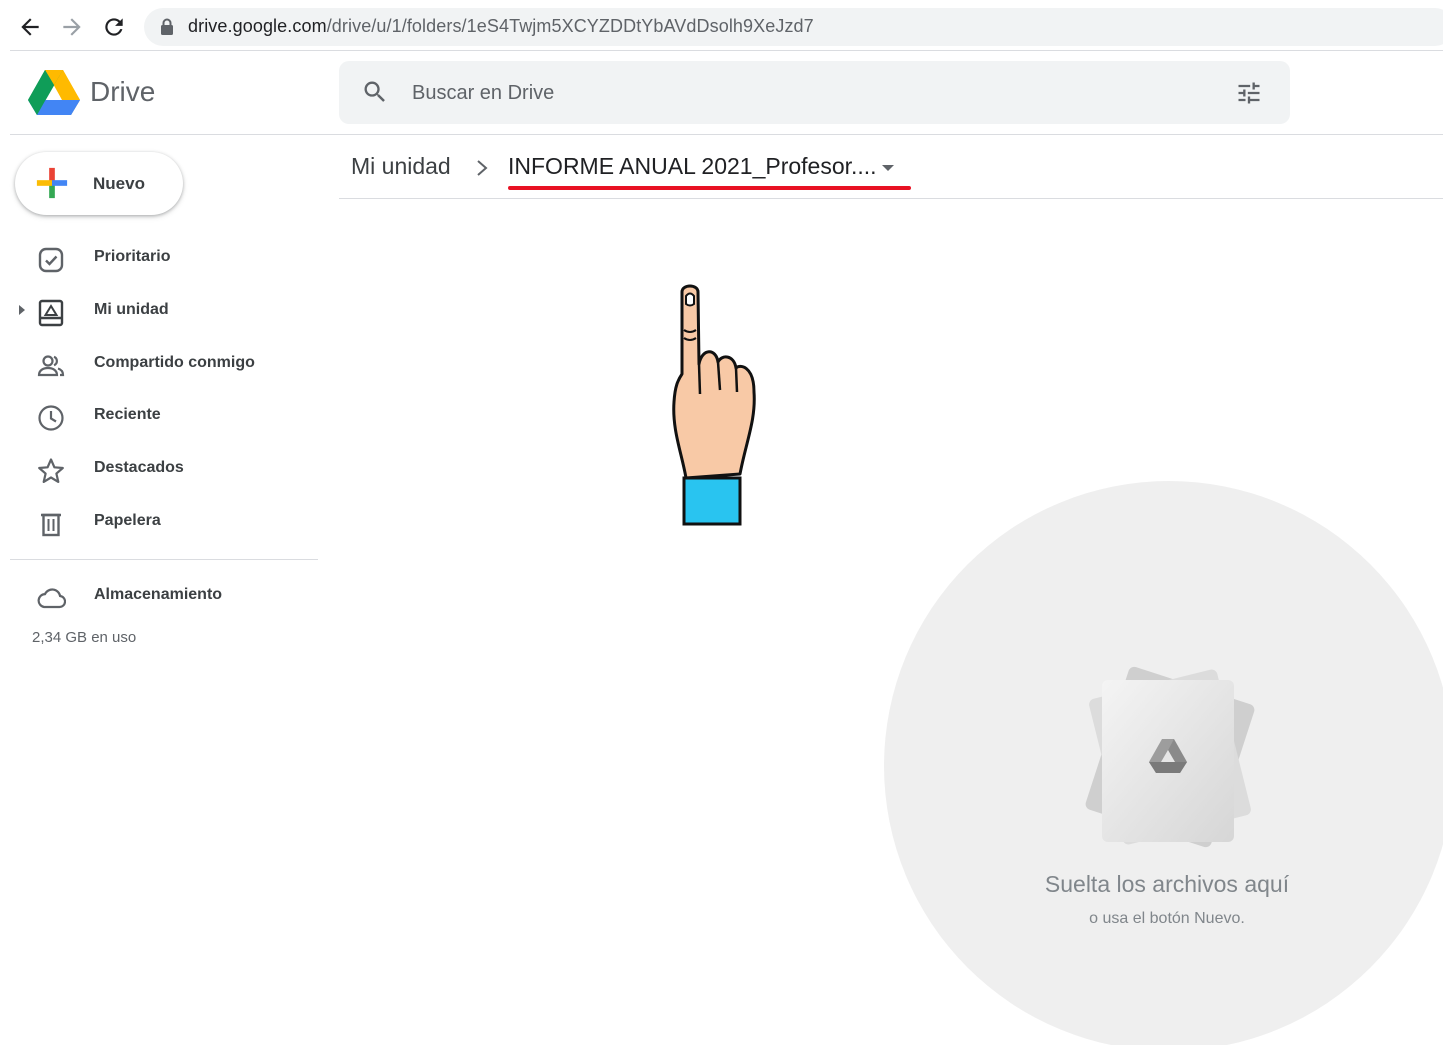 The width and height of the screenshot is (1443, 1045). I want to click on sidebar-item-label: Compartido conmigo, so click(174, 362).